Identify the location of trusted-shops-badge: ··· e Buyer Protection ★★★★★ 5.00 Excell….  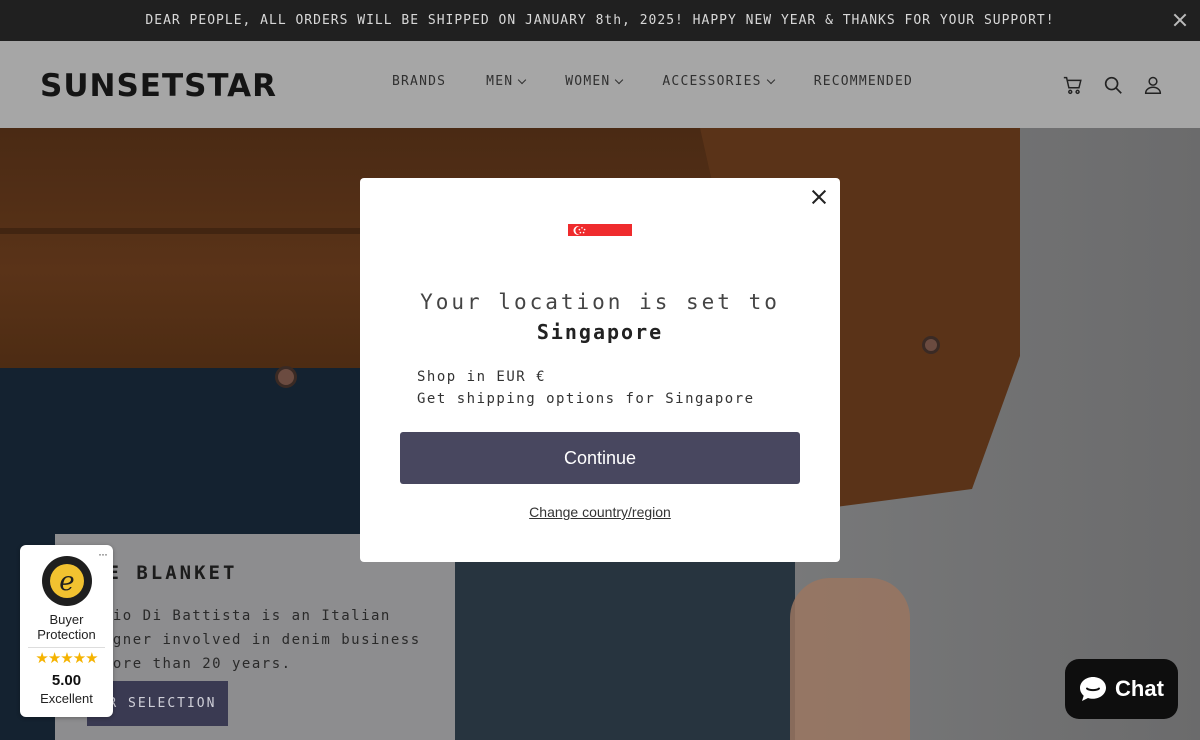
(66, 631).